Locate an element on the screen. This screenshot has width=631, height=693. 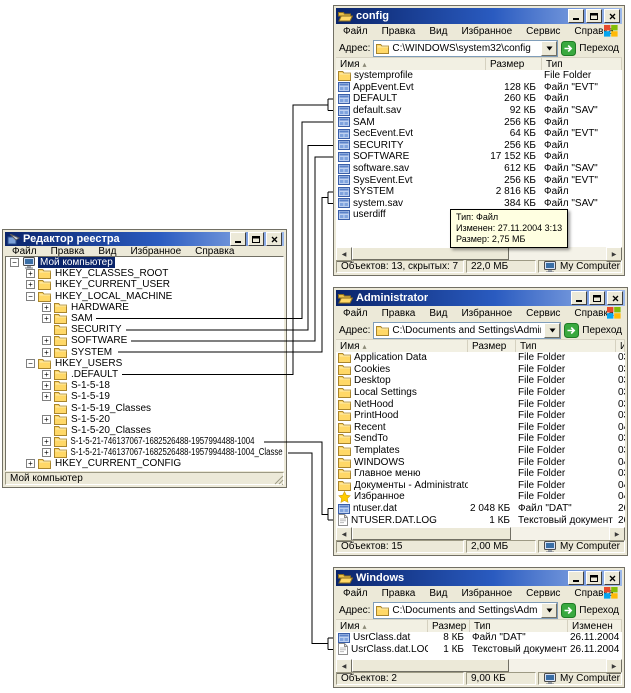
titlebar-config: config is located at coordinates (479, 16).